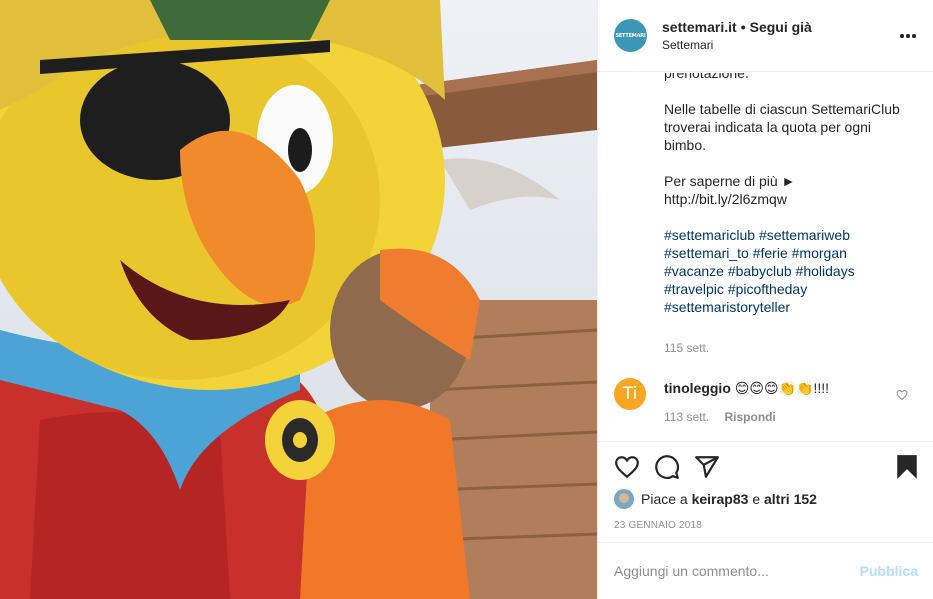 This screenshot has width=933, height=599. What do you see at coordinates (909, 36) in the screenshot?
I see `more-options-icon` at bounding box center [909, 36].